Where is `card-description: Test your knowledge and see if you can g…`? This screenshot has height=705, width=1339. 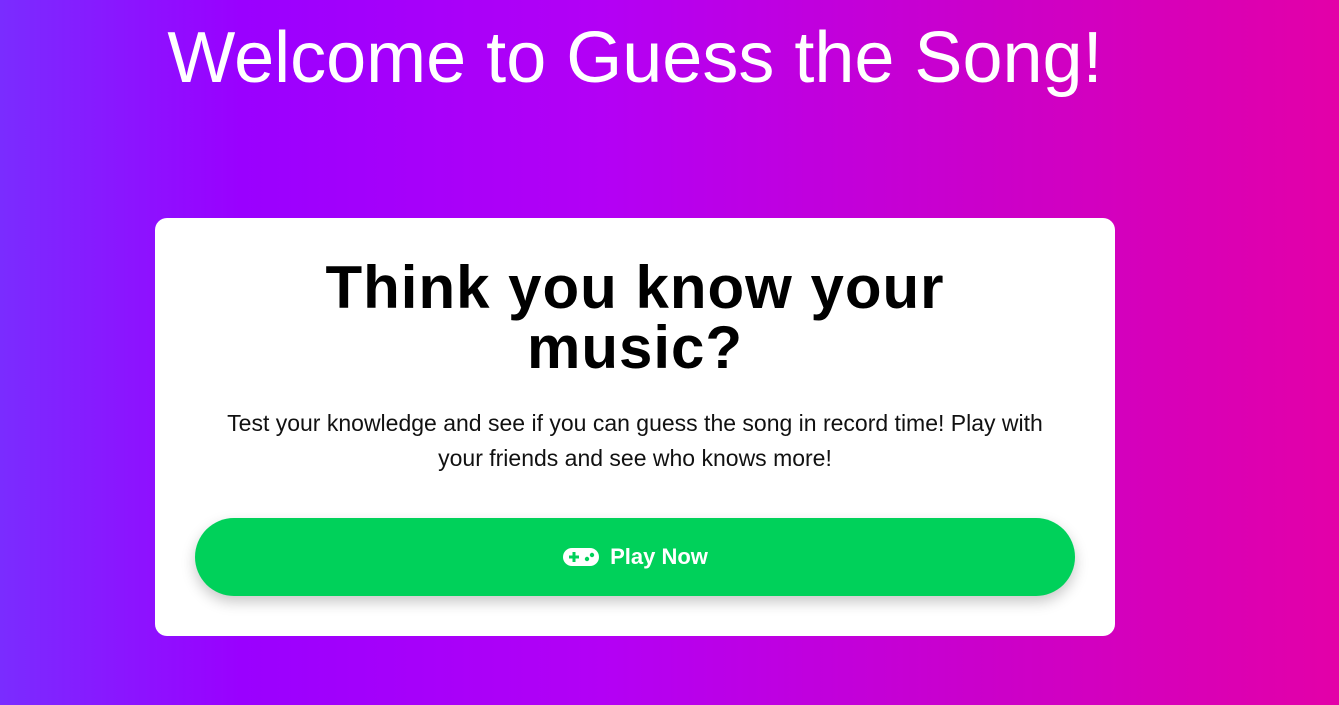 card-description: Test your knowledge and see if you can g… is located at coordinates (635, 440).